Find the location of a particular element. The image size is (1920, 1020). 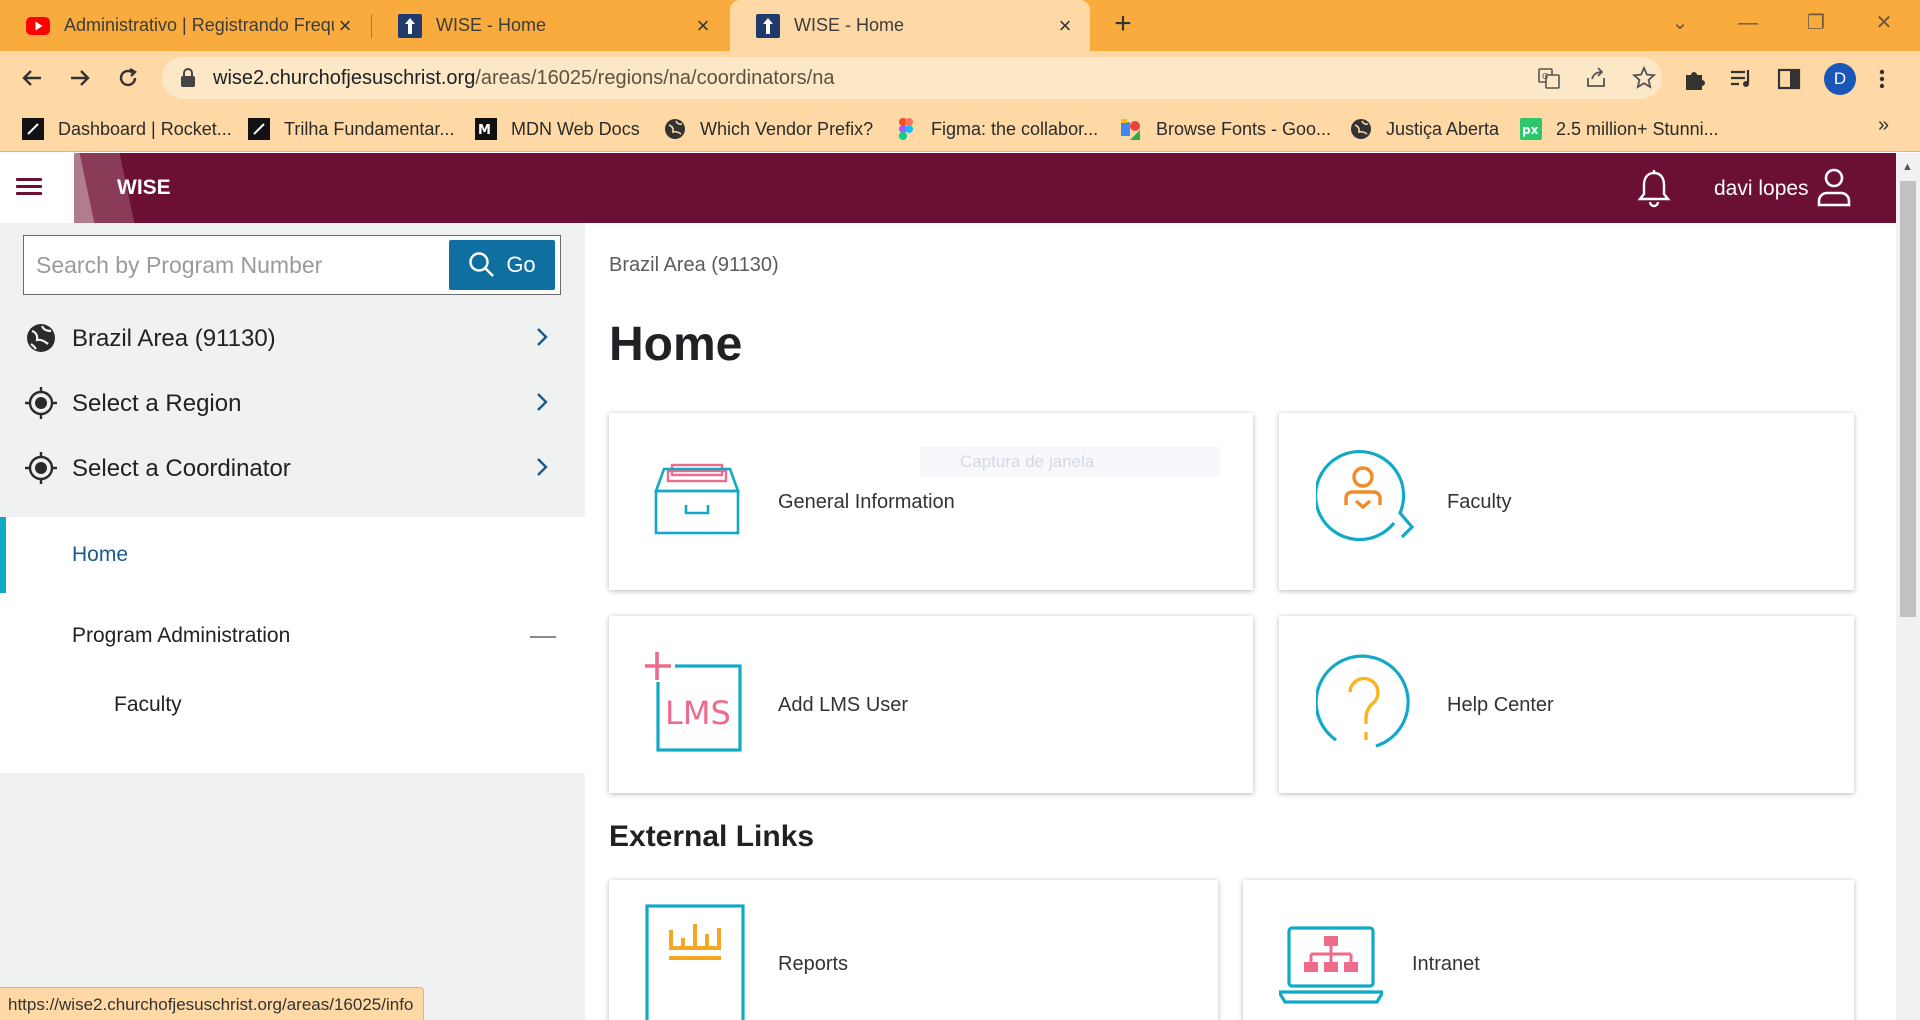

search-icon is located at coordinates (482, 264).